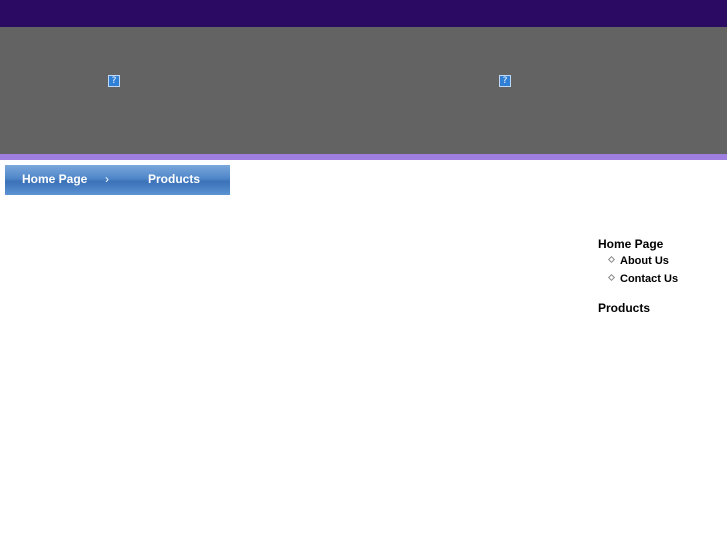 The width and height of the screenshot is (727, 545). I want to click on side-nav-contact-us-link: Contact Us, so click(643, 279).